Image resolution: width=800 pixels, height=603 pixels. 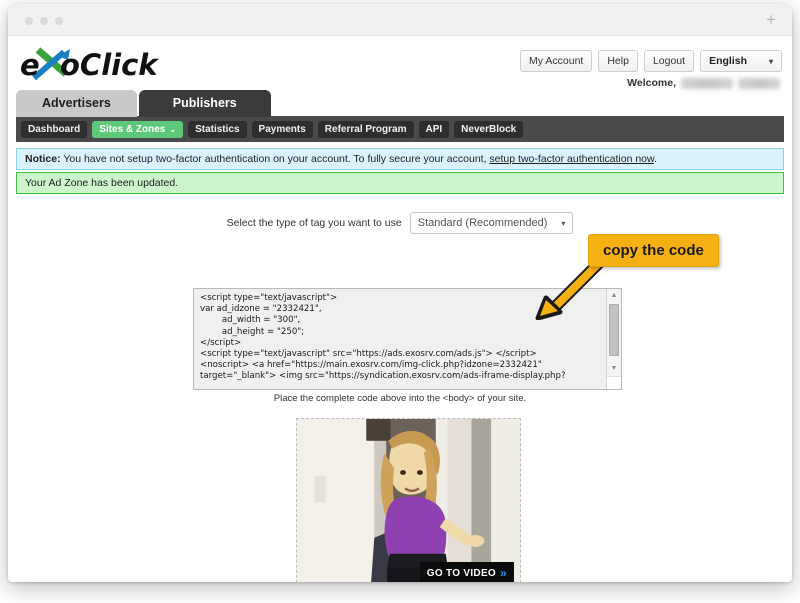 I want to click on logout-button: Logout, so click(x=669, y=61).